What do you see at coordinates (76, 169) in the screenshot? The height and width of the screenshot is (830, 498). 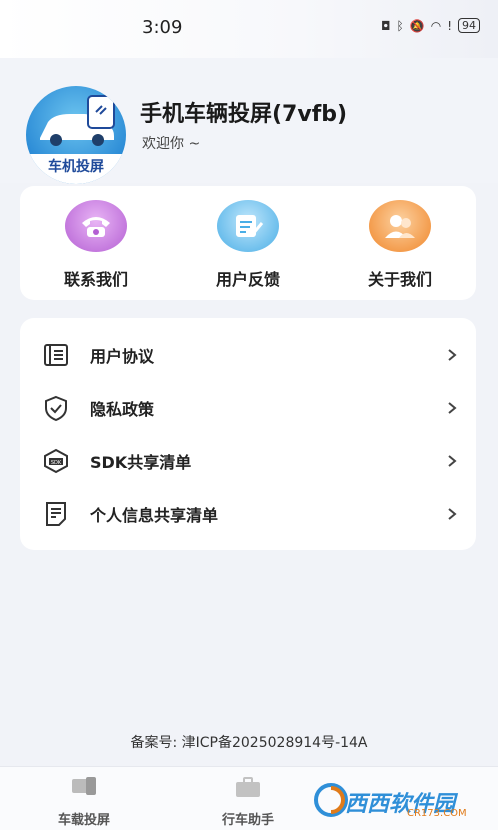 I see `logo-text: 车机投屏` at bounding box center [76, 169].